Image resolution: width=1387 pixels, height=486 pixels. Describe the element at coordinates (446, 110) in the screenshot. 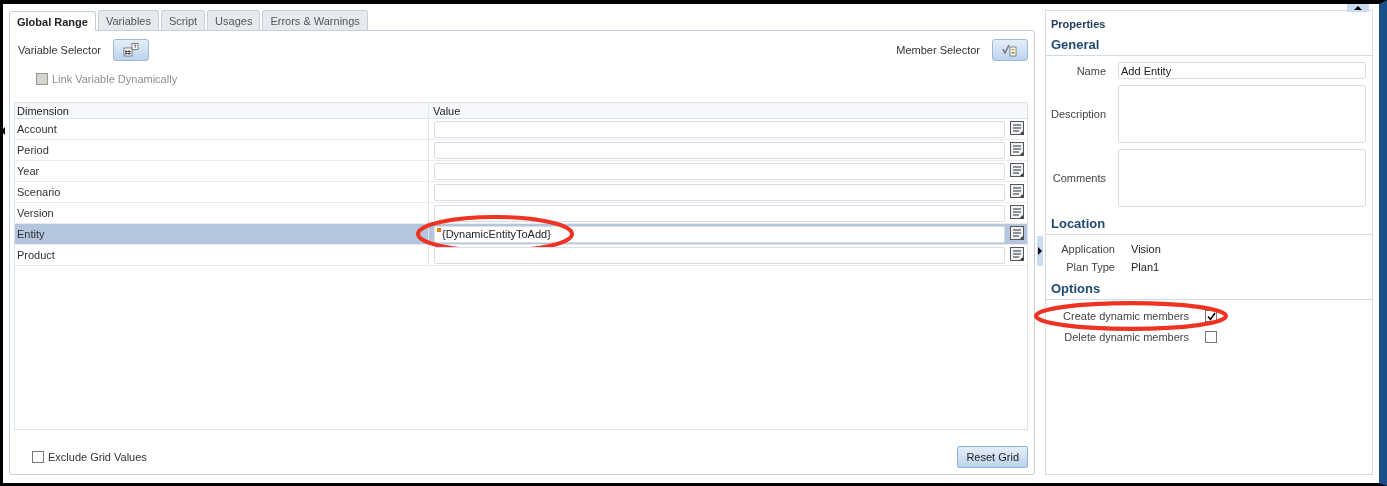

I see `column-header: Value` at that location.